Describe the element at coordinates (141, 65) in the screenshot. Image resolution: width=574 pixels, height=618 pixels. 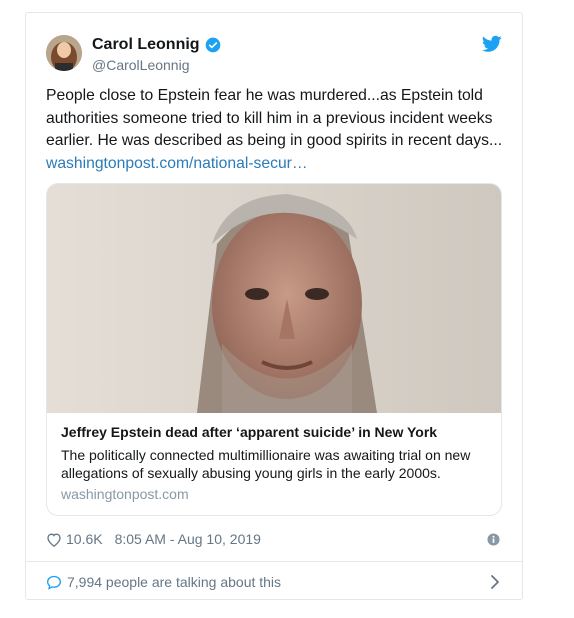
I see `author-handle: @CarolLeonnig` at that location.